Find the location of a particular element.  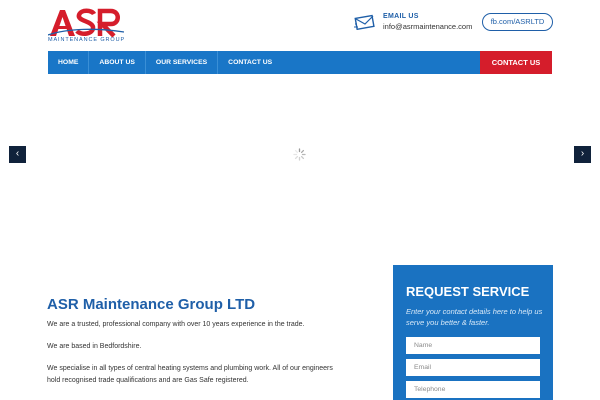

location-paragraph: We are based in Bedfordshire. is located at coordinates (94, 346).